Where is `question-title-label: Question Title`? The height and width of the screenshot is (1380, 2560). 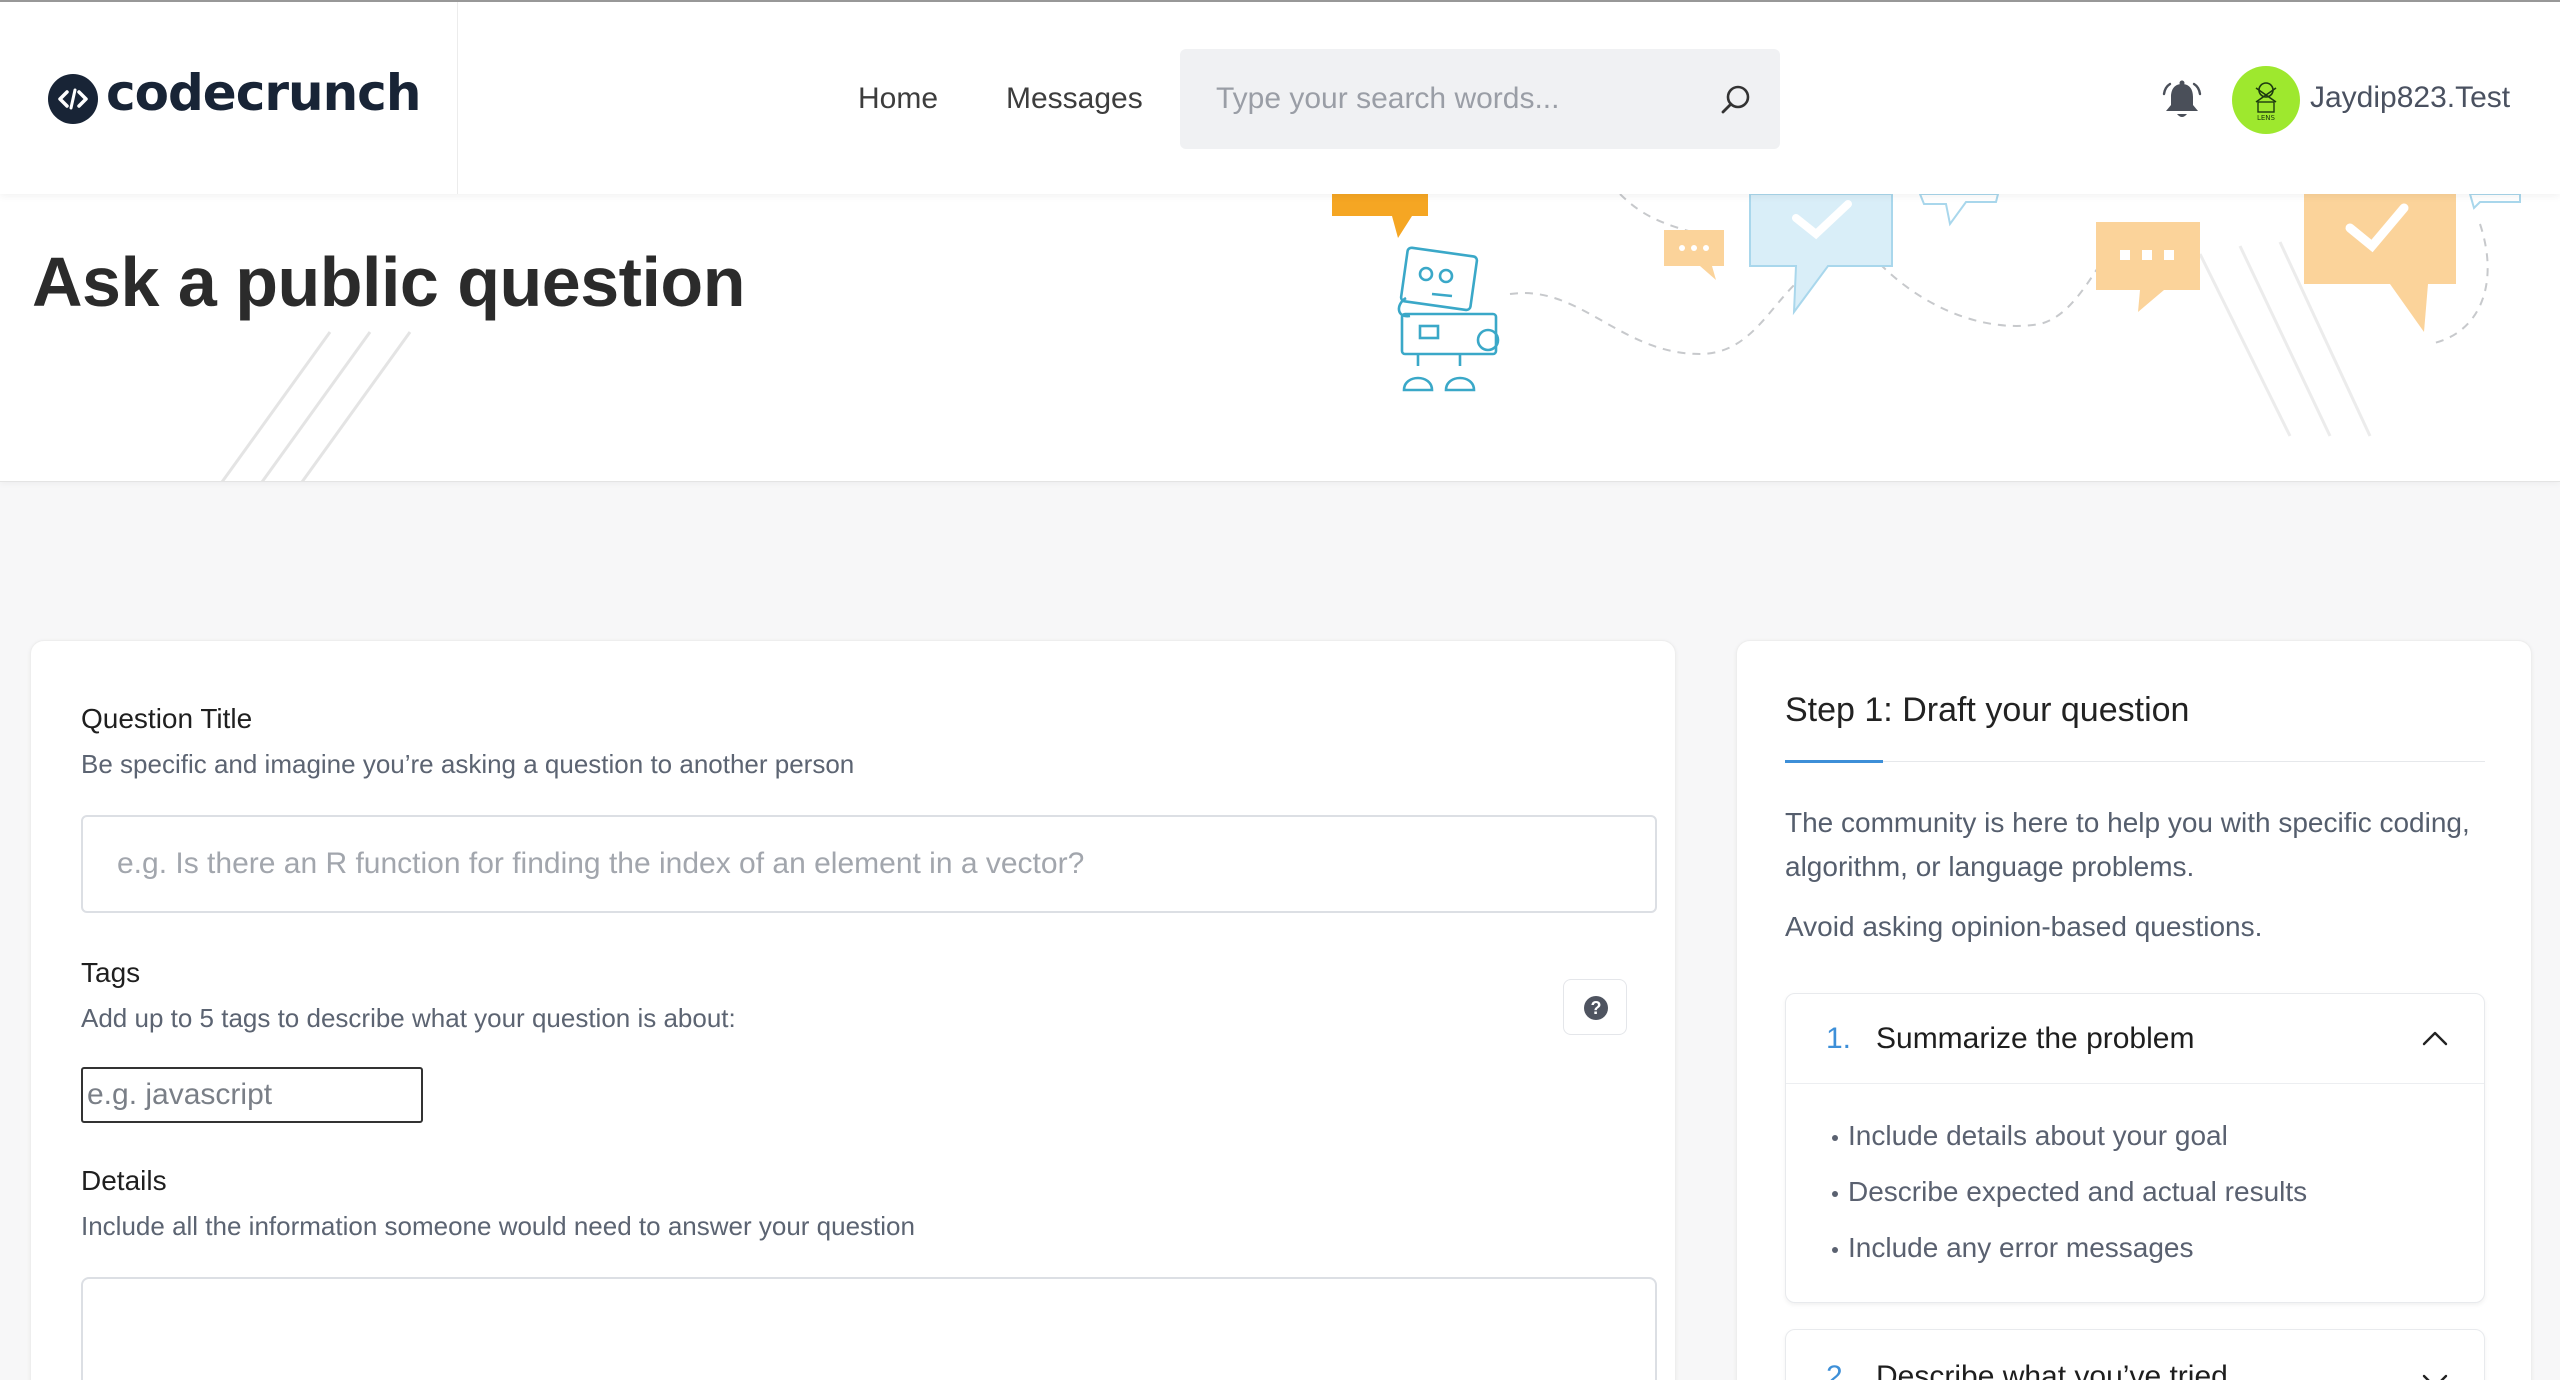
question-title-label: Question Title is located at coordinates (167, 718).